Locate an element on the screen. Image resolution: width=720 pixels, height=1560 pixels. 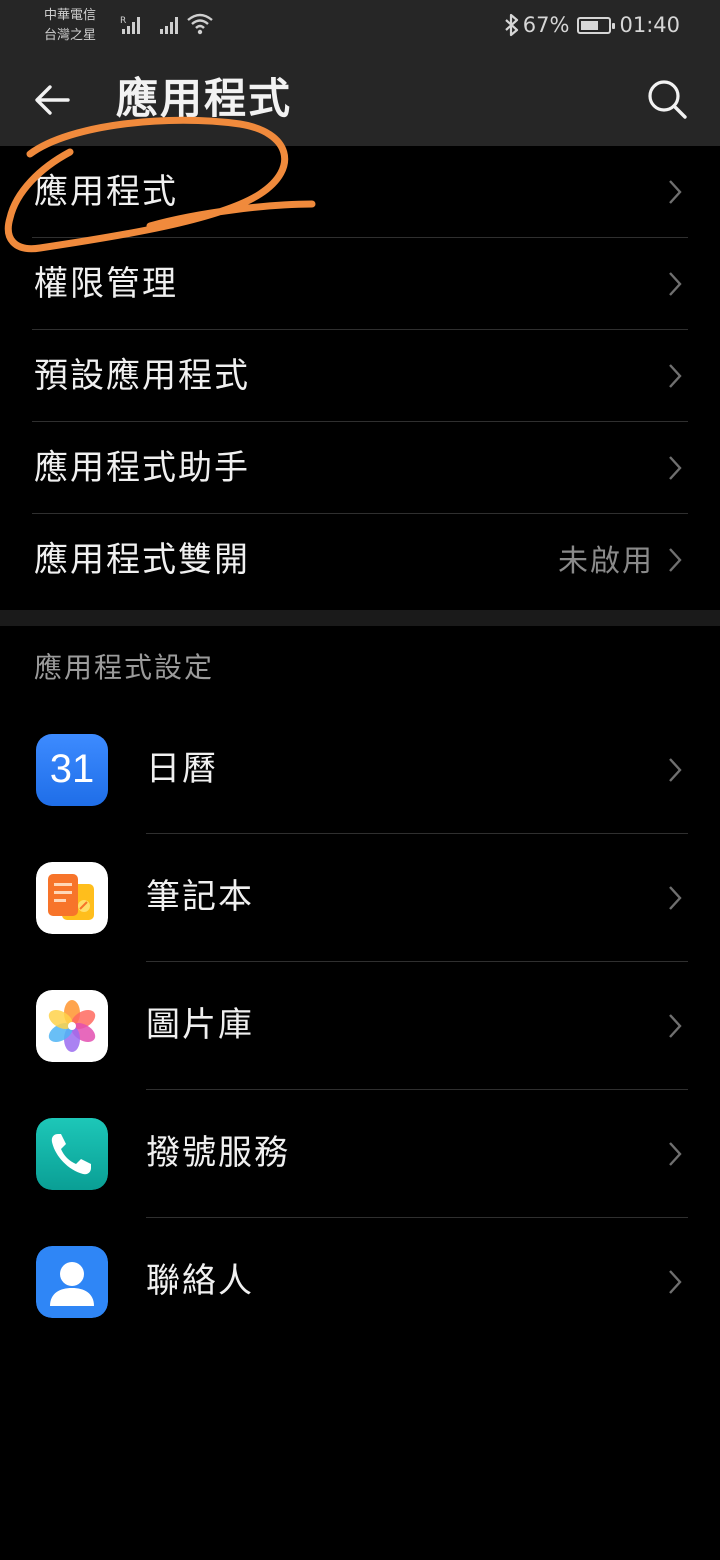
app-label: 日曆 is located at coordinates (182, 769).